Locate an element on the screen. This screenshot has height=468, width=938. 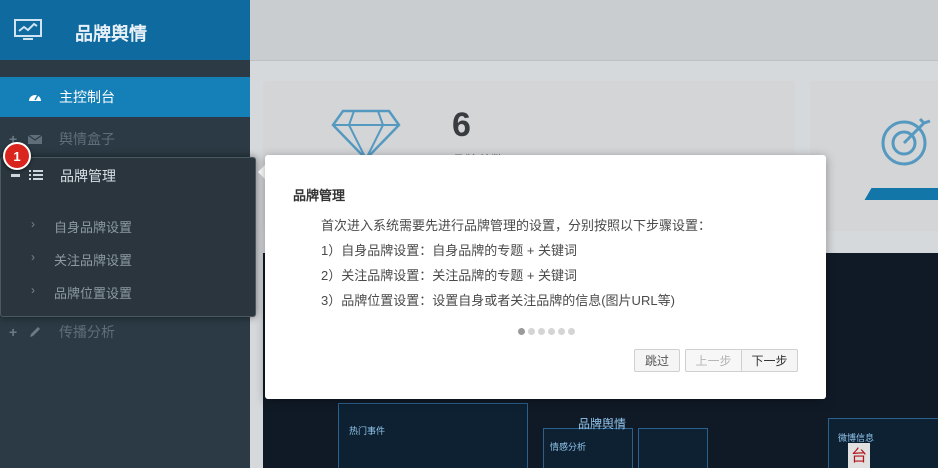
sidebar-item-brand-management: 品牌管理 › 自身品牌设置 › 关注品牌设置 › 品牌位置设置 is located at coordinates (128, 237).